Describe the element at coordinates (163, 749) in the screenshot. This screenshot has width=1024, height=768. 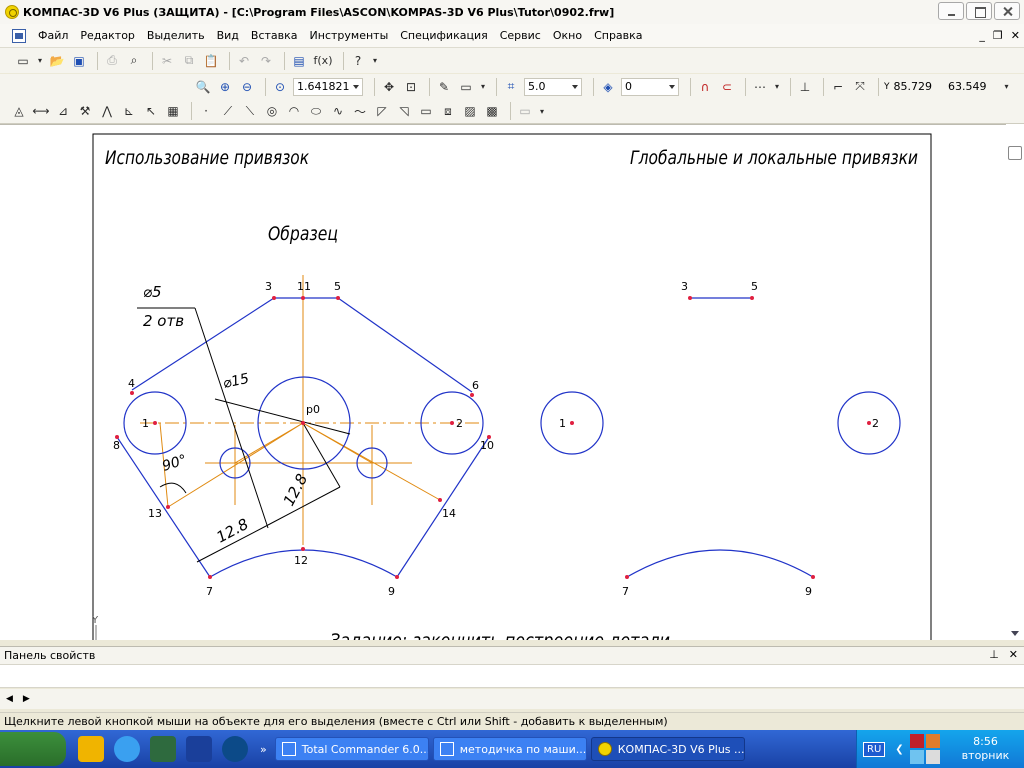
I see `quicklaunch-desktop-icon` at that location.